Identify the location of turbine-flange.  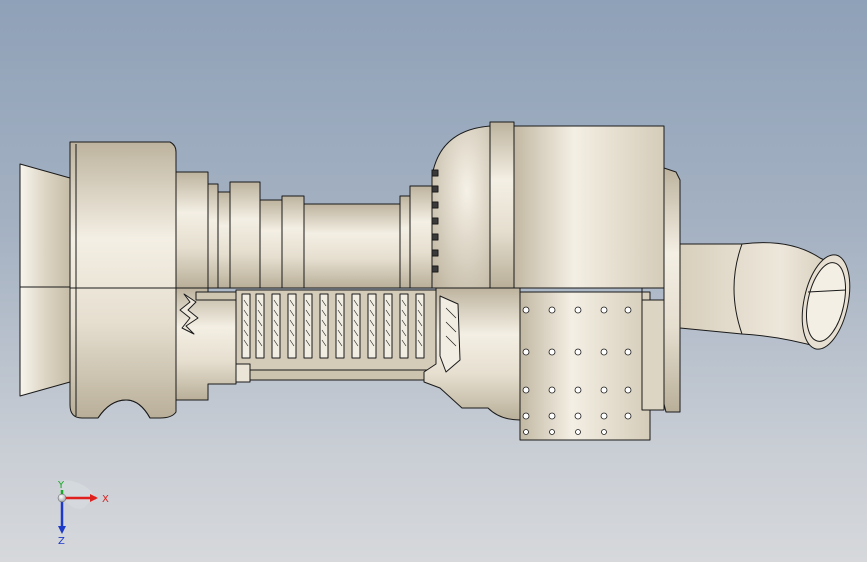
(672, 290).